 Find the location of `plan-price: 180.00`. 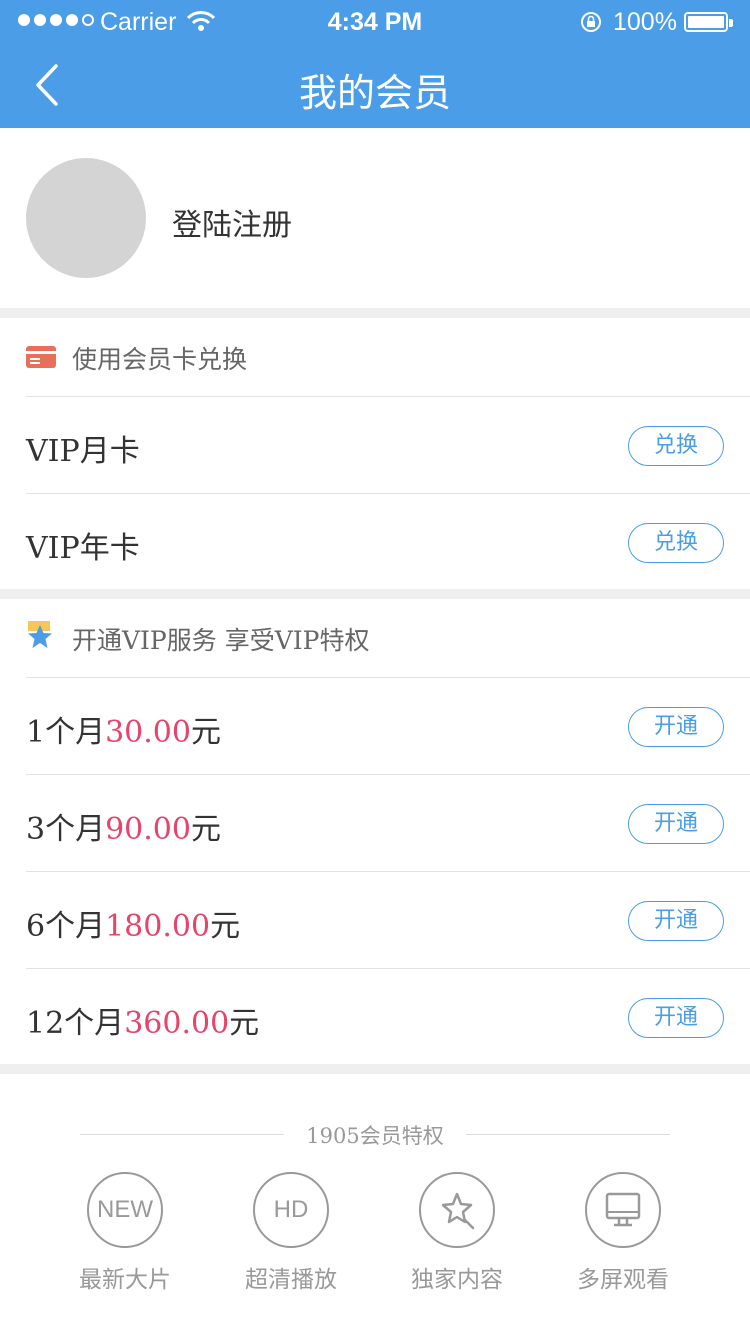

plan-price: 180.00 is located at coordinates (158, 926).